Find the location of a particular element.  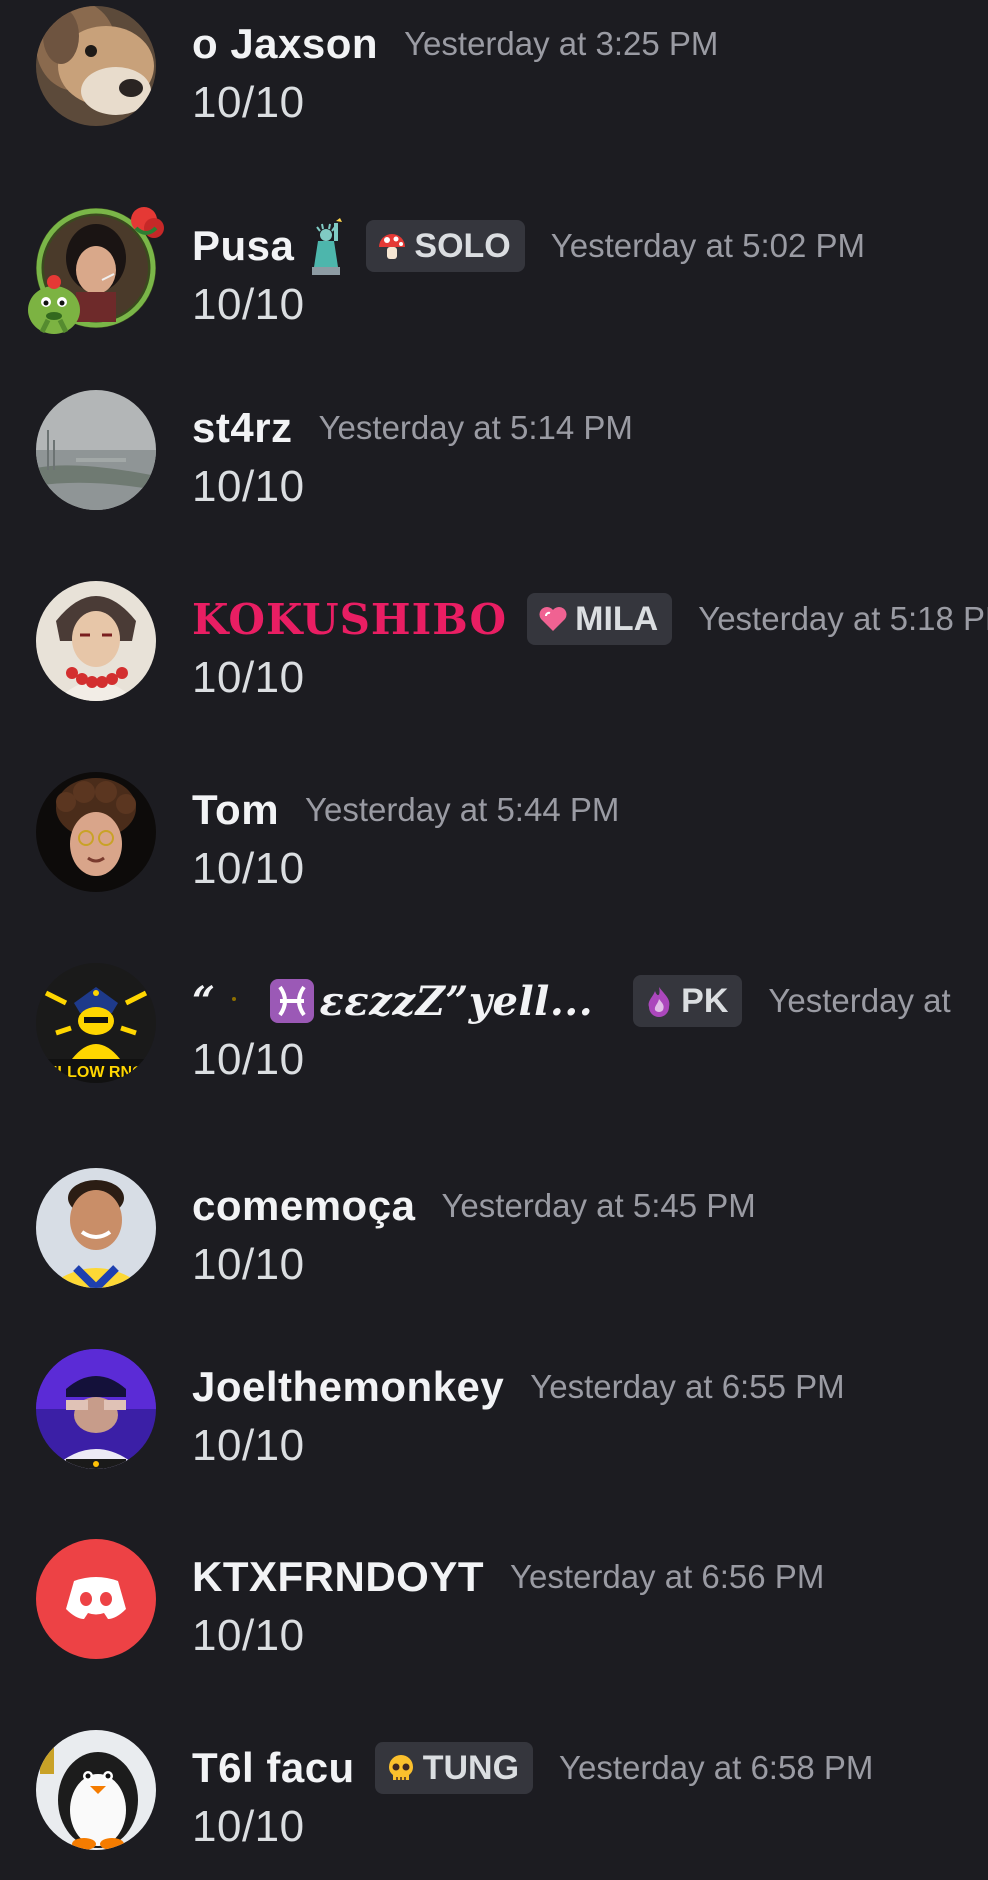

message-header: “ εεzzZ”yell... PK Yesterday at is located at coordinates (571, 1001).